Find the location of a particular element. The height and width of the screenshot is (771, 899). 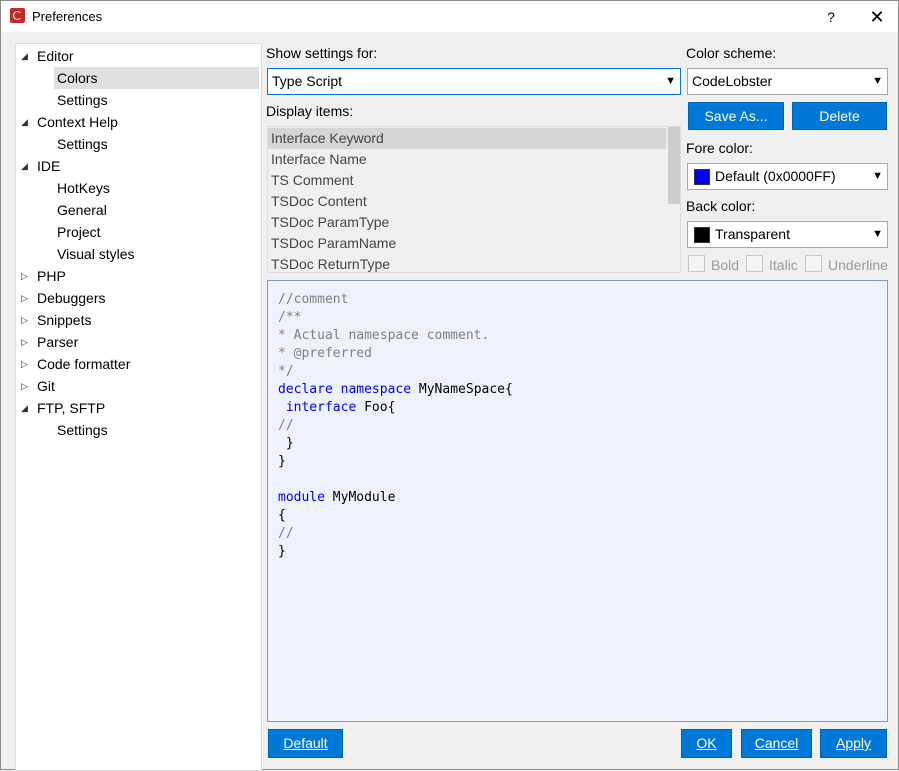

underline-checkbox is located at coordinates (813, 263).